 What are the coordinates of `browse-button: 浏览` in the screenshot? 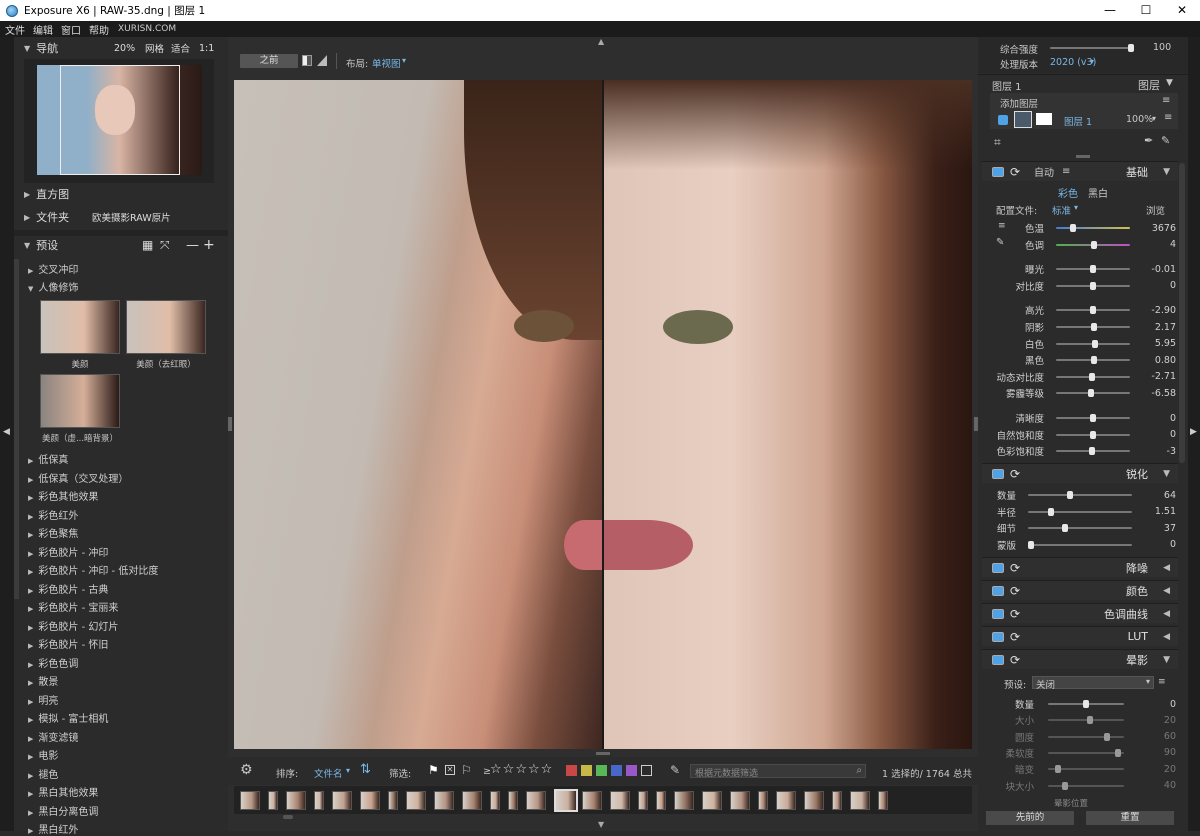 It's located at (1155, 210).